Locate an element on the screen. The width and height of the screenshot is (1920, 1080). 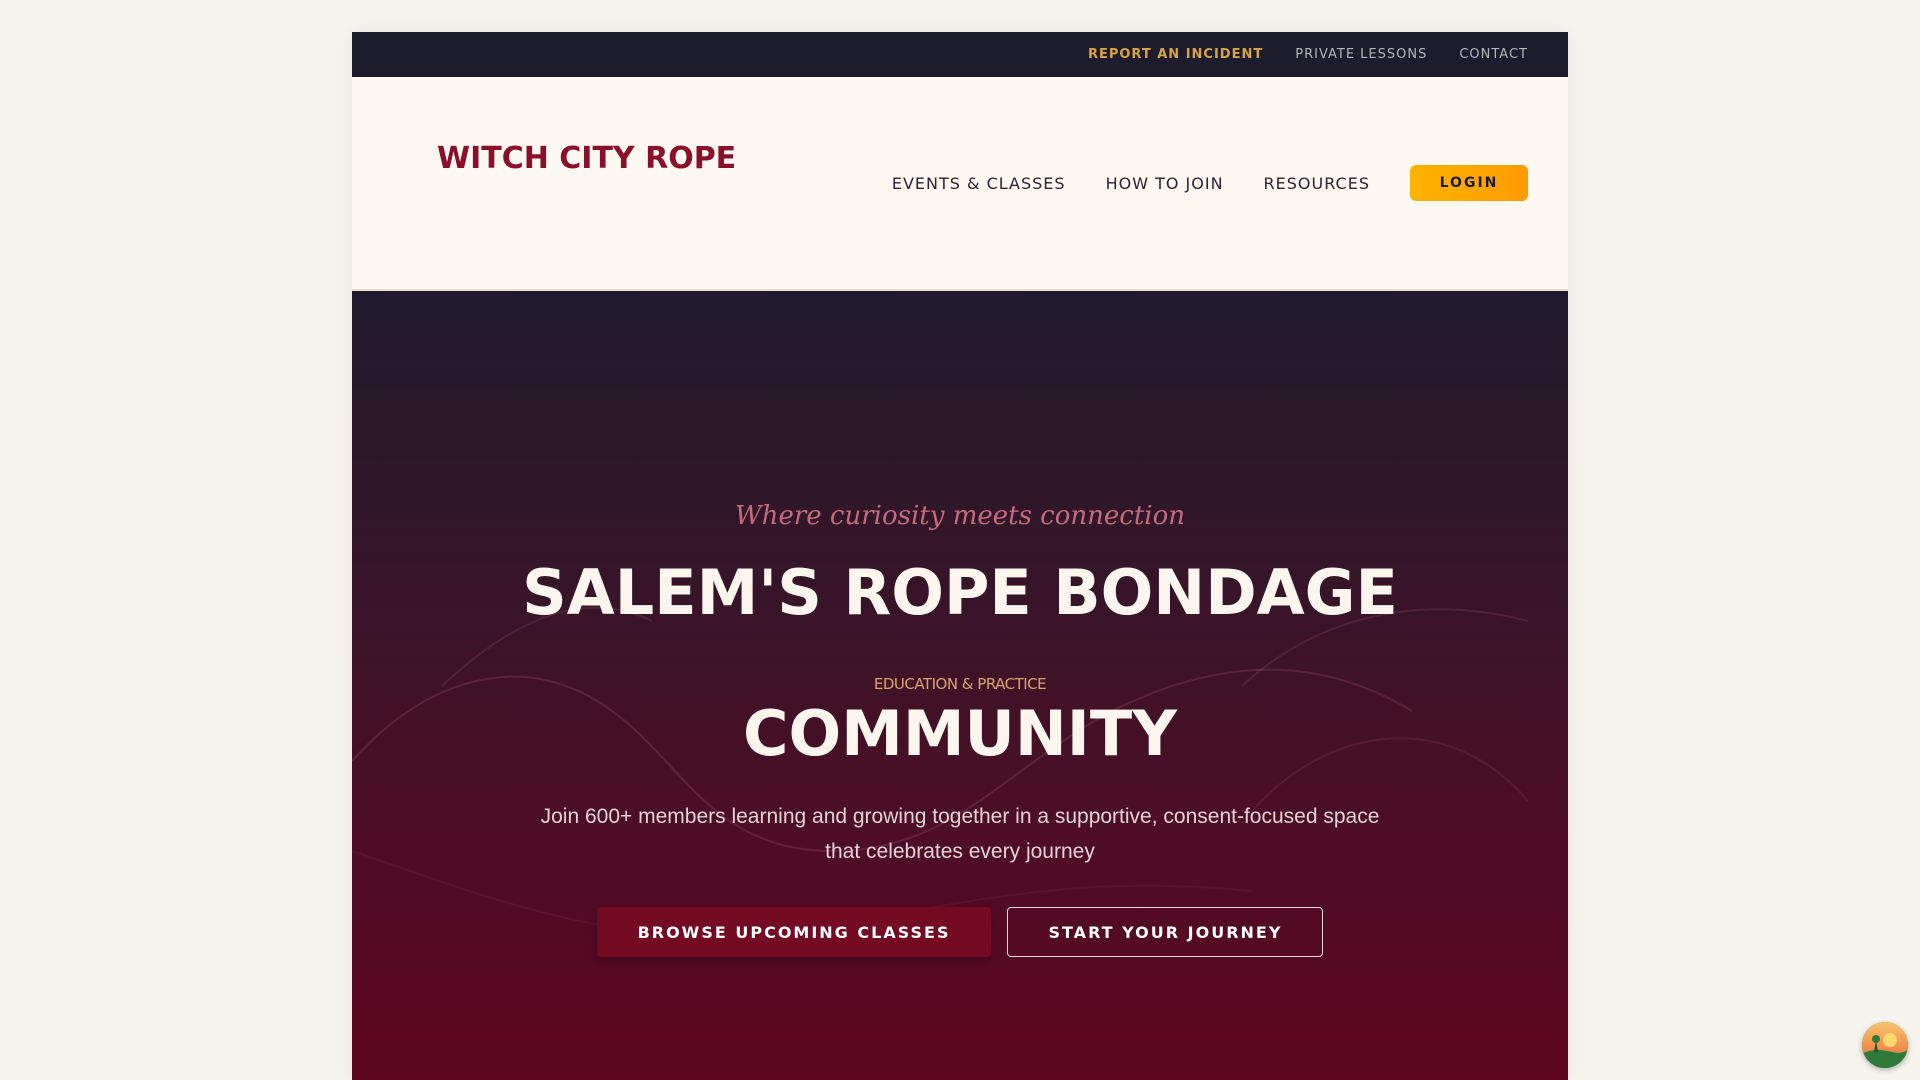
hero-title-line-2: COMMUNITY is located at coordinates (960, 733).